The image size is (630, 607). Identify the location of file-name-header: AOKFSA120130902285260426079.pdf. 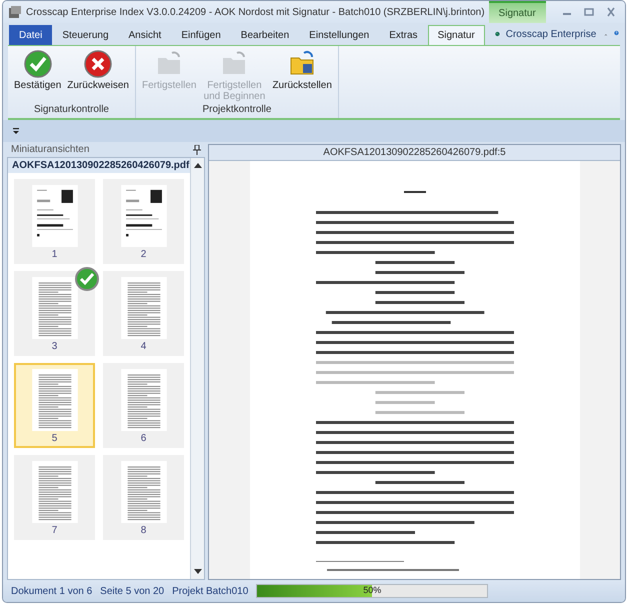
(99, 165).